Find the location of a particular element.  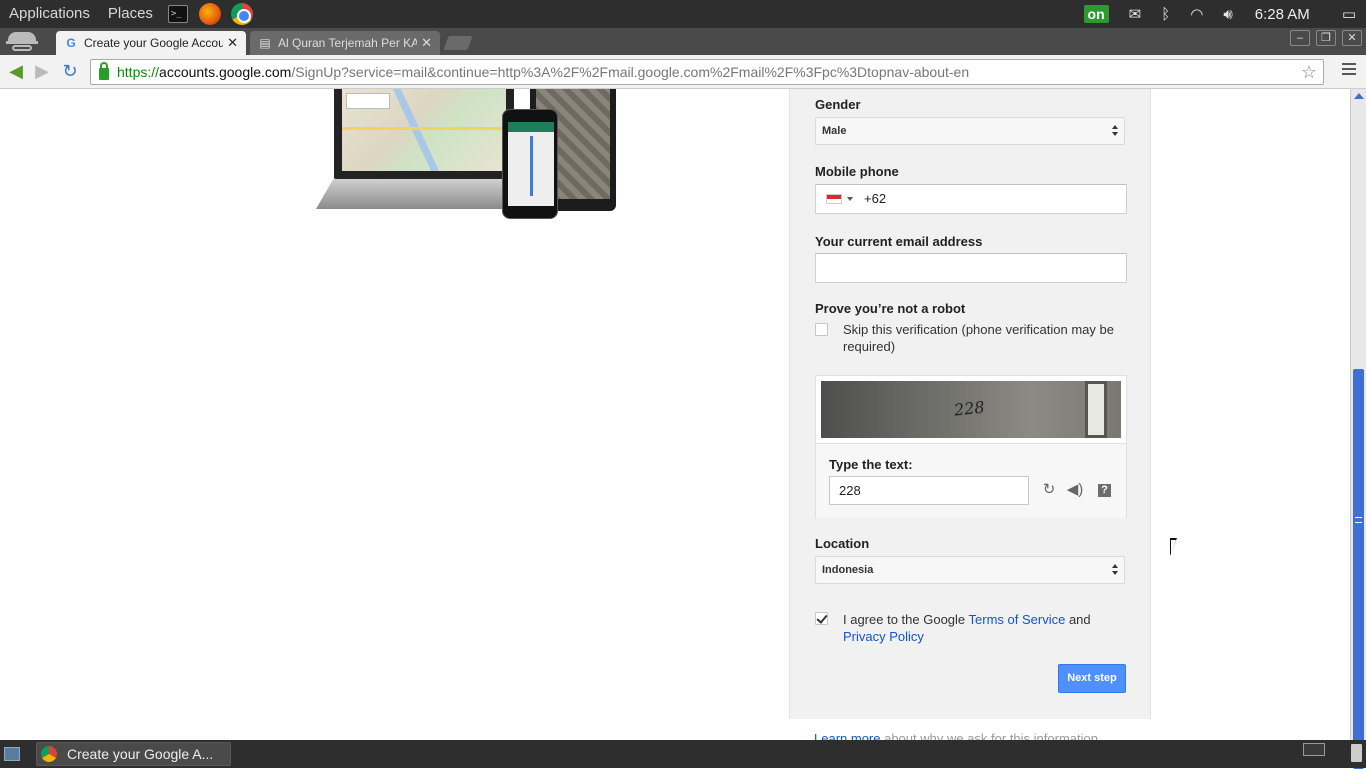

forward-icon: ▶ is located at coordinates (42, 71).